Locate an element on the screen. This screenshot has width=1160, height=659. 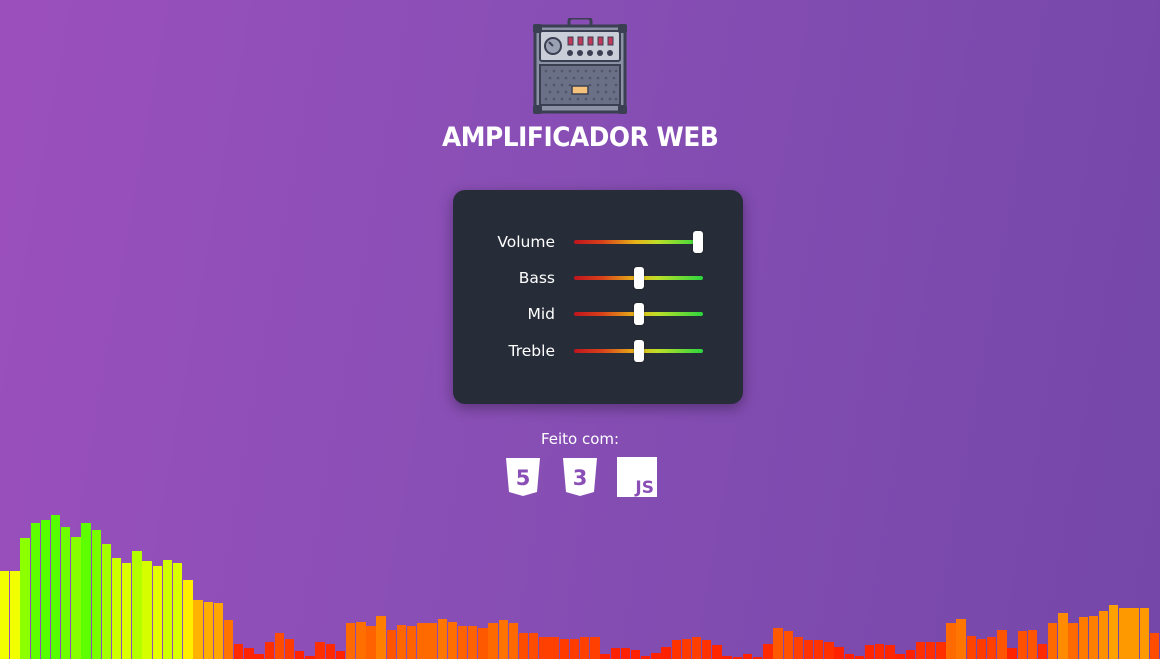
bass-slider is located at coordinates (638, 278).